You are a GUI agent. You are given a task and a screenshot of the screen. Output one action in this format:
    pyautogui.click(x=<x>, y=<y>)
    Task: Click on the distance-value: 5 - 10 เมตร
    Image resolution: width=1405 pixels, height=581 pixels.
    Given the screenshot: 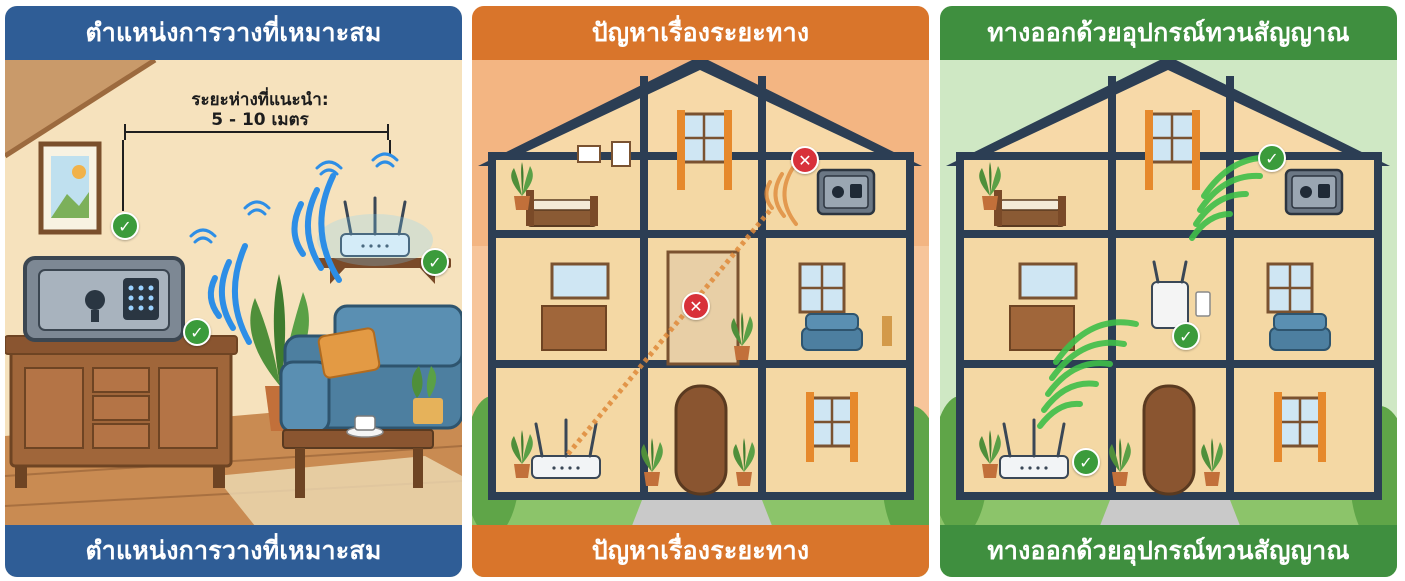 What is the action you would take?
    pyautogui.click(x=260, y=120)
    